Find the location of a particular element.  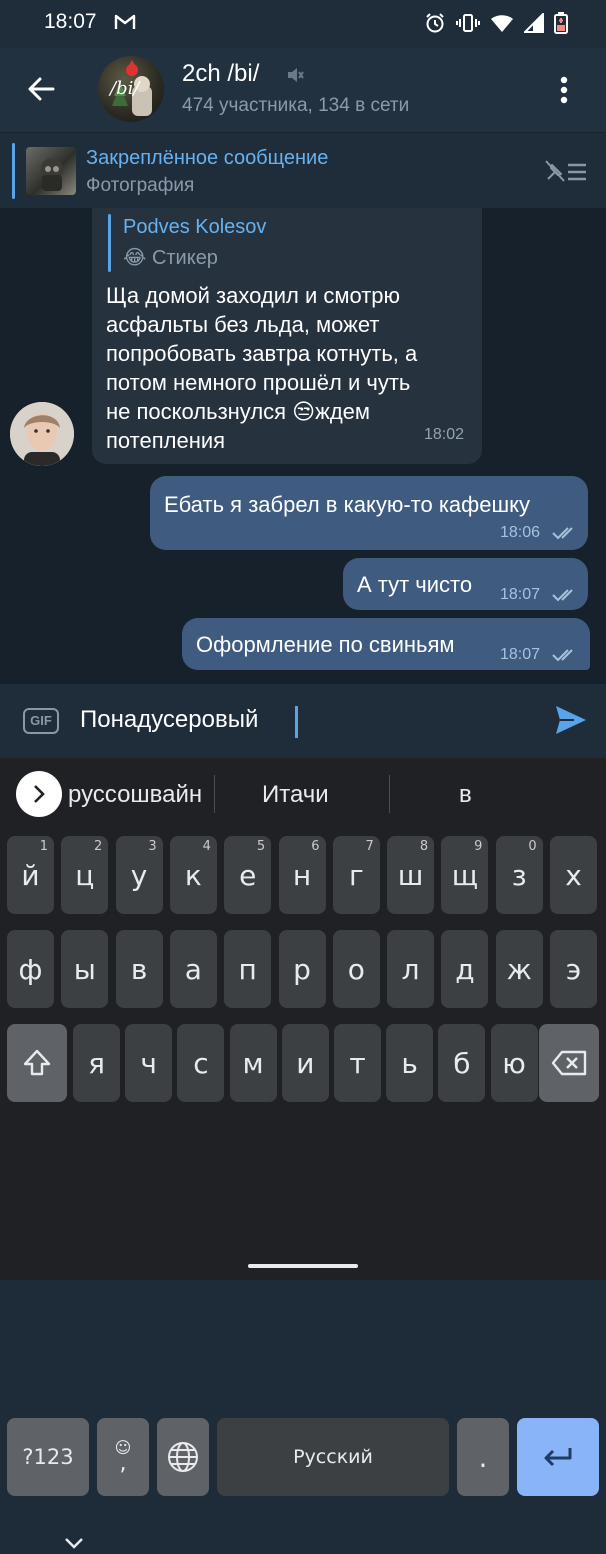

shift-key is located at coordinates (37, 1063).